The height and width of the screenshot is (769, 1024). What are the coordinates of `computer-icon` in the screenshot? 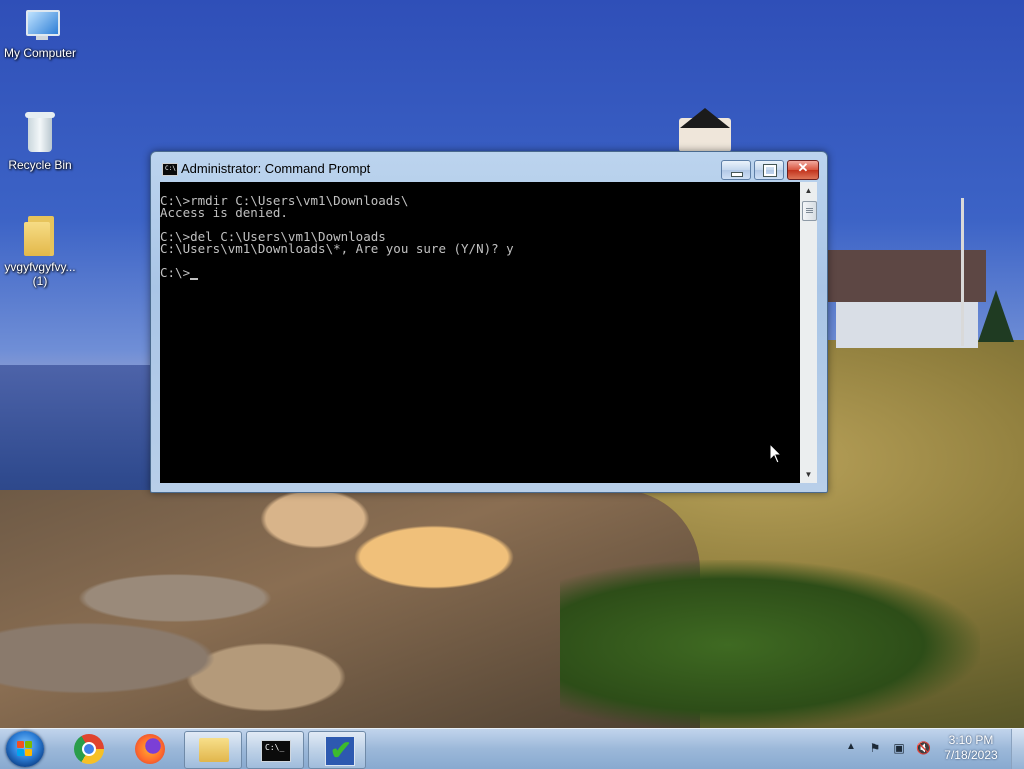 It's located at (40, 25).